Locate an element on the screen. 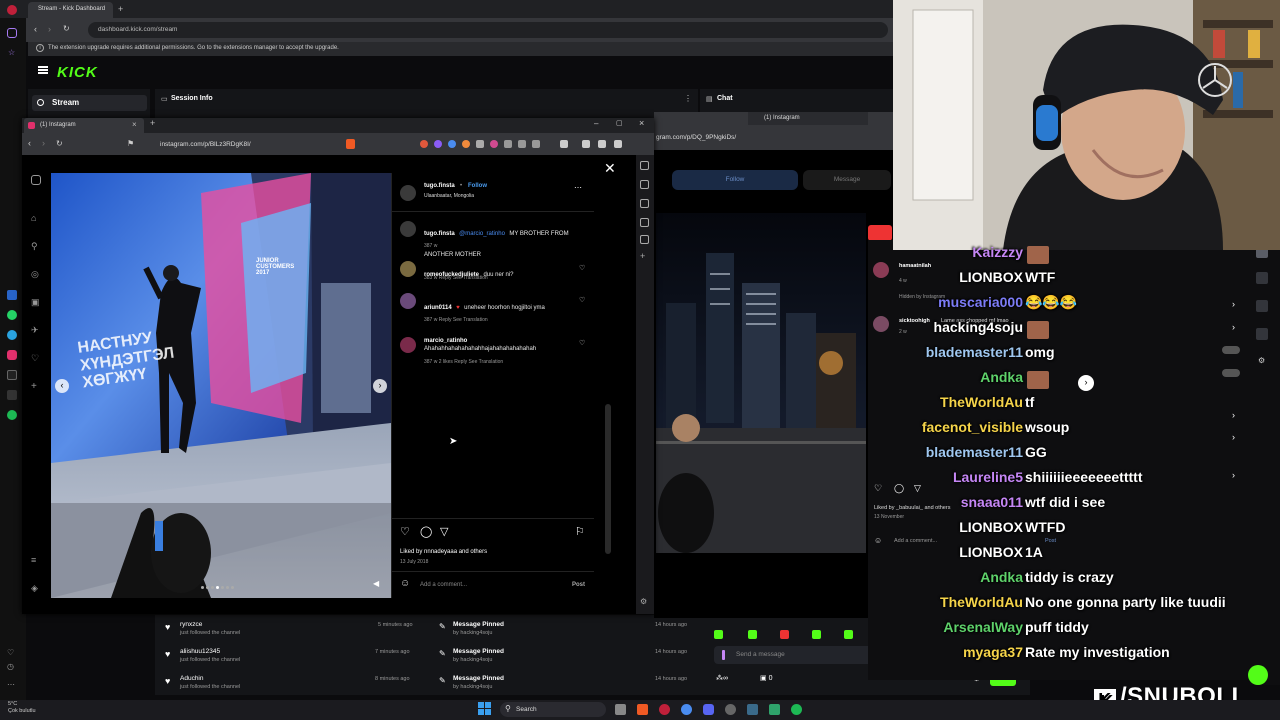 The height and width of the screenshot is (720, 1280). chrome-icon is located at coordinates (686, 709).